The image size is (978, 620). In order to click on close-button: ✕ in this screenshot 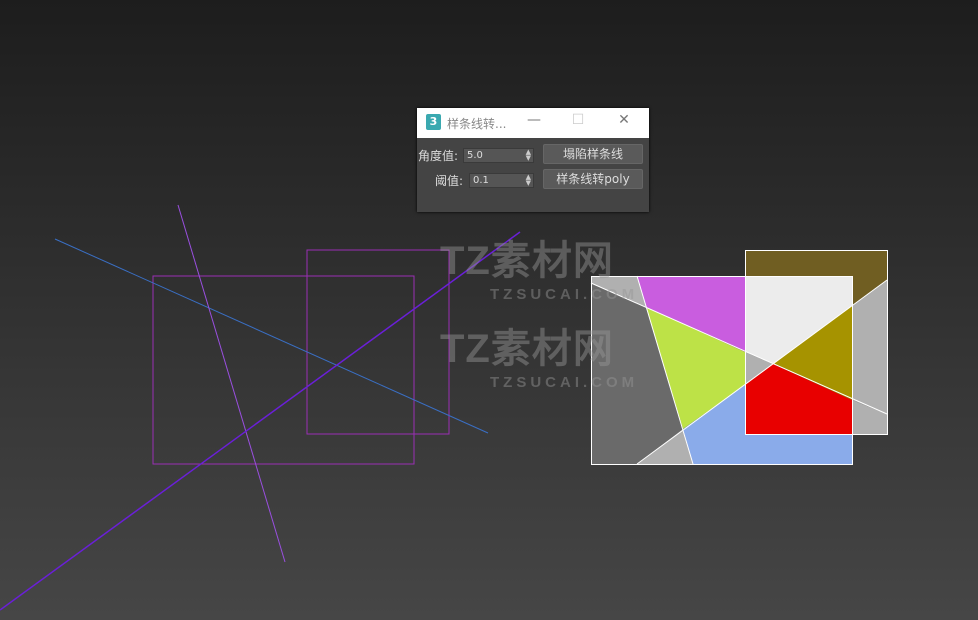, I will do `click(624, 120)`.